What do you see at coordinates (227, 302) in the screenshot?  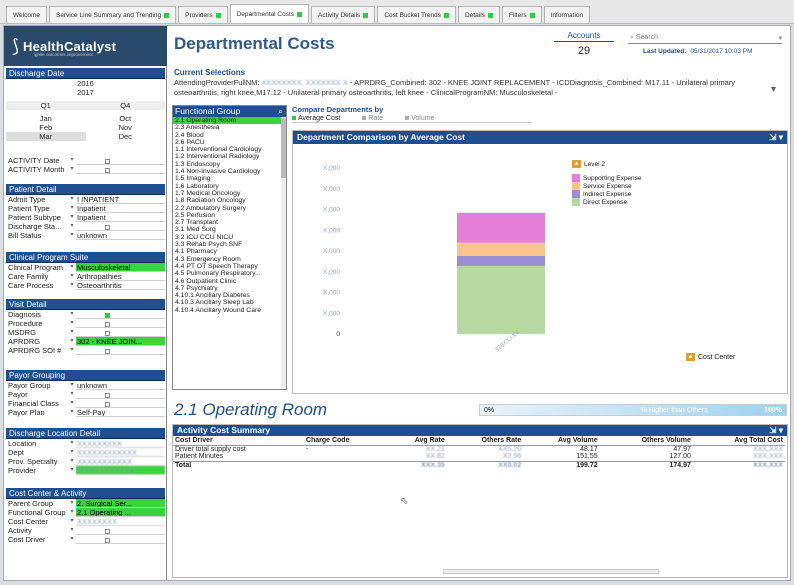 I see `functional-group-item: 4.10.3 Ancillary Sleep Lab` at bounding box center [227, 302].